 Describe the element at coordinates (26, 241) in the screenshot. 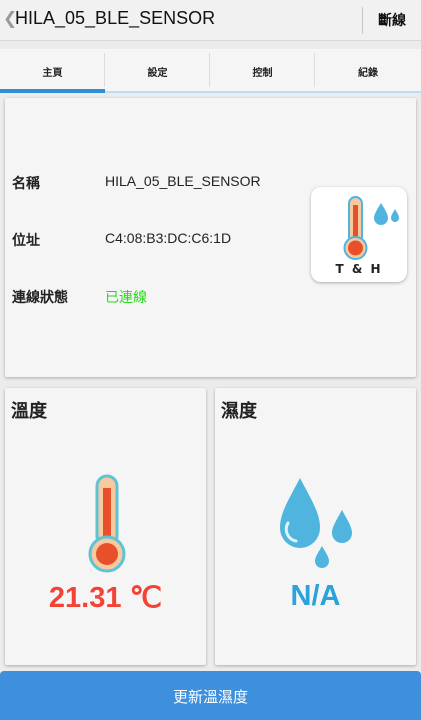

I see `address-label: 位址` at that location.